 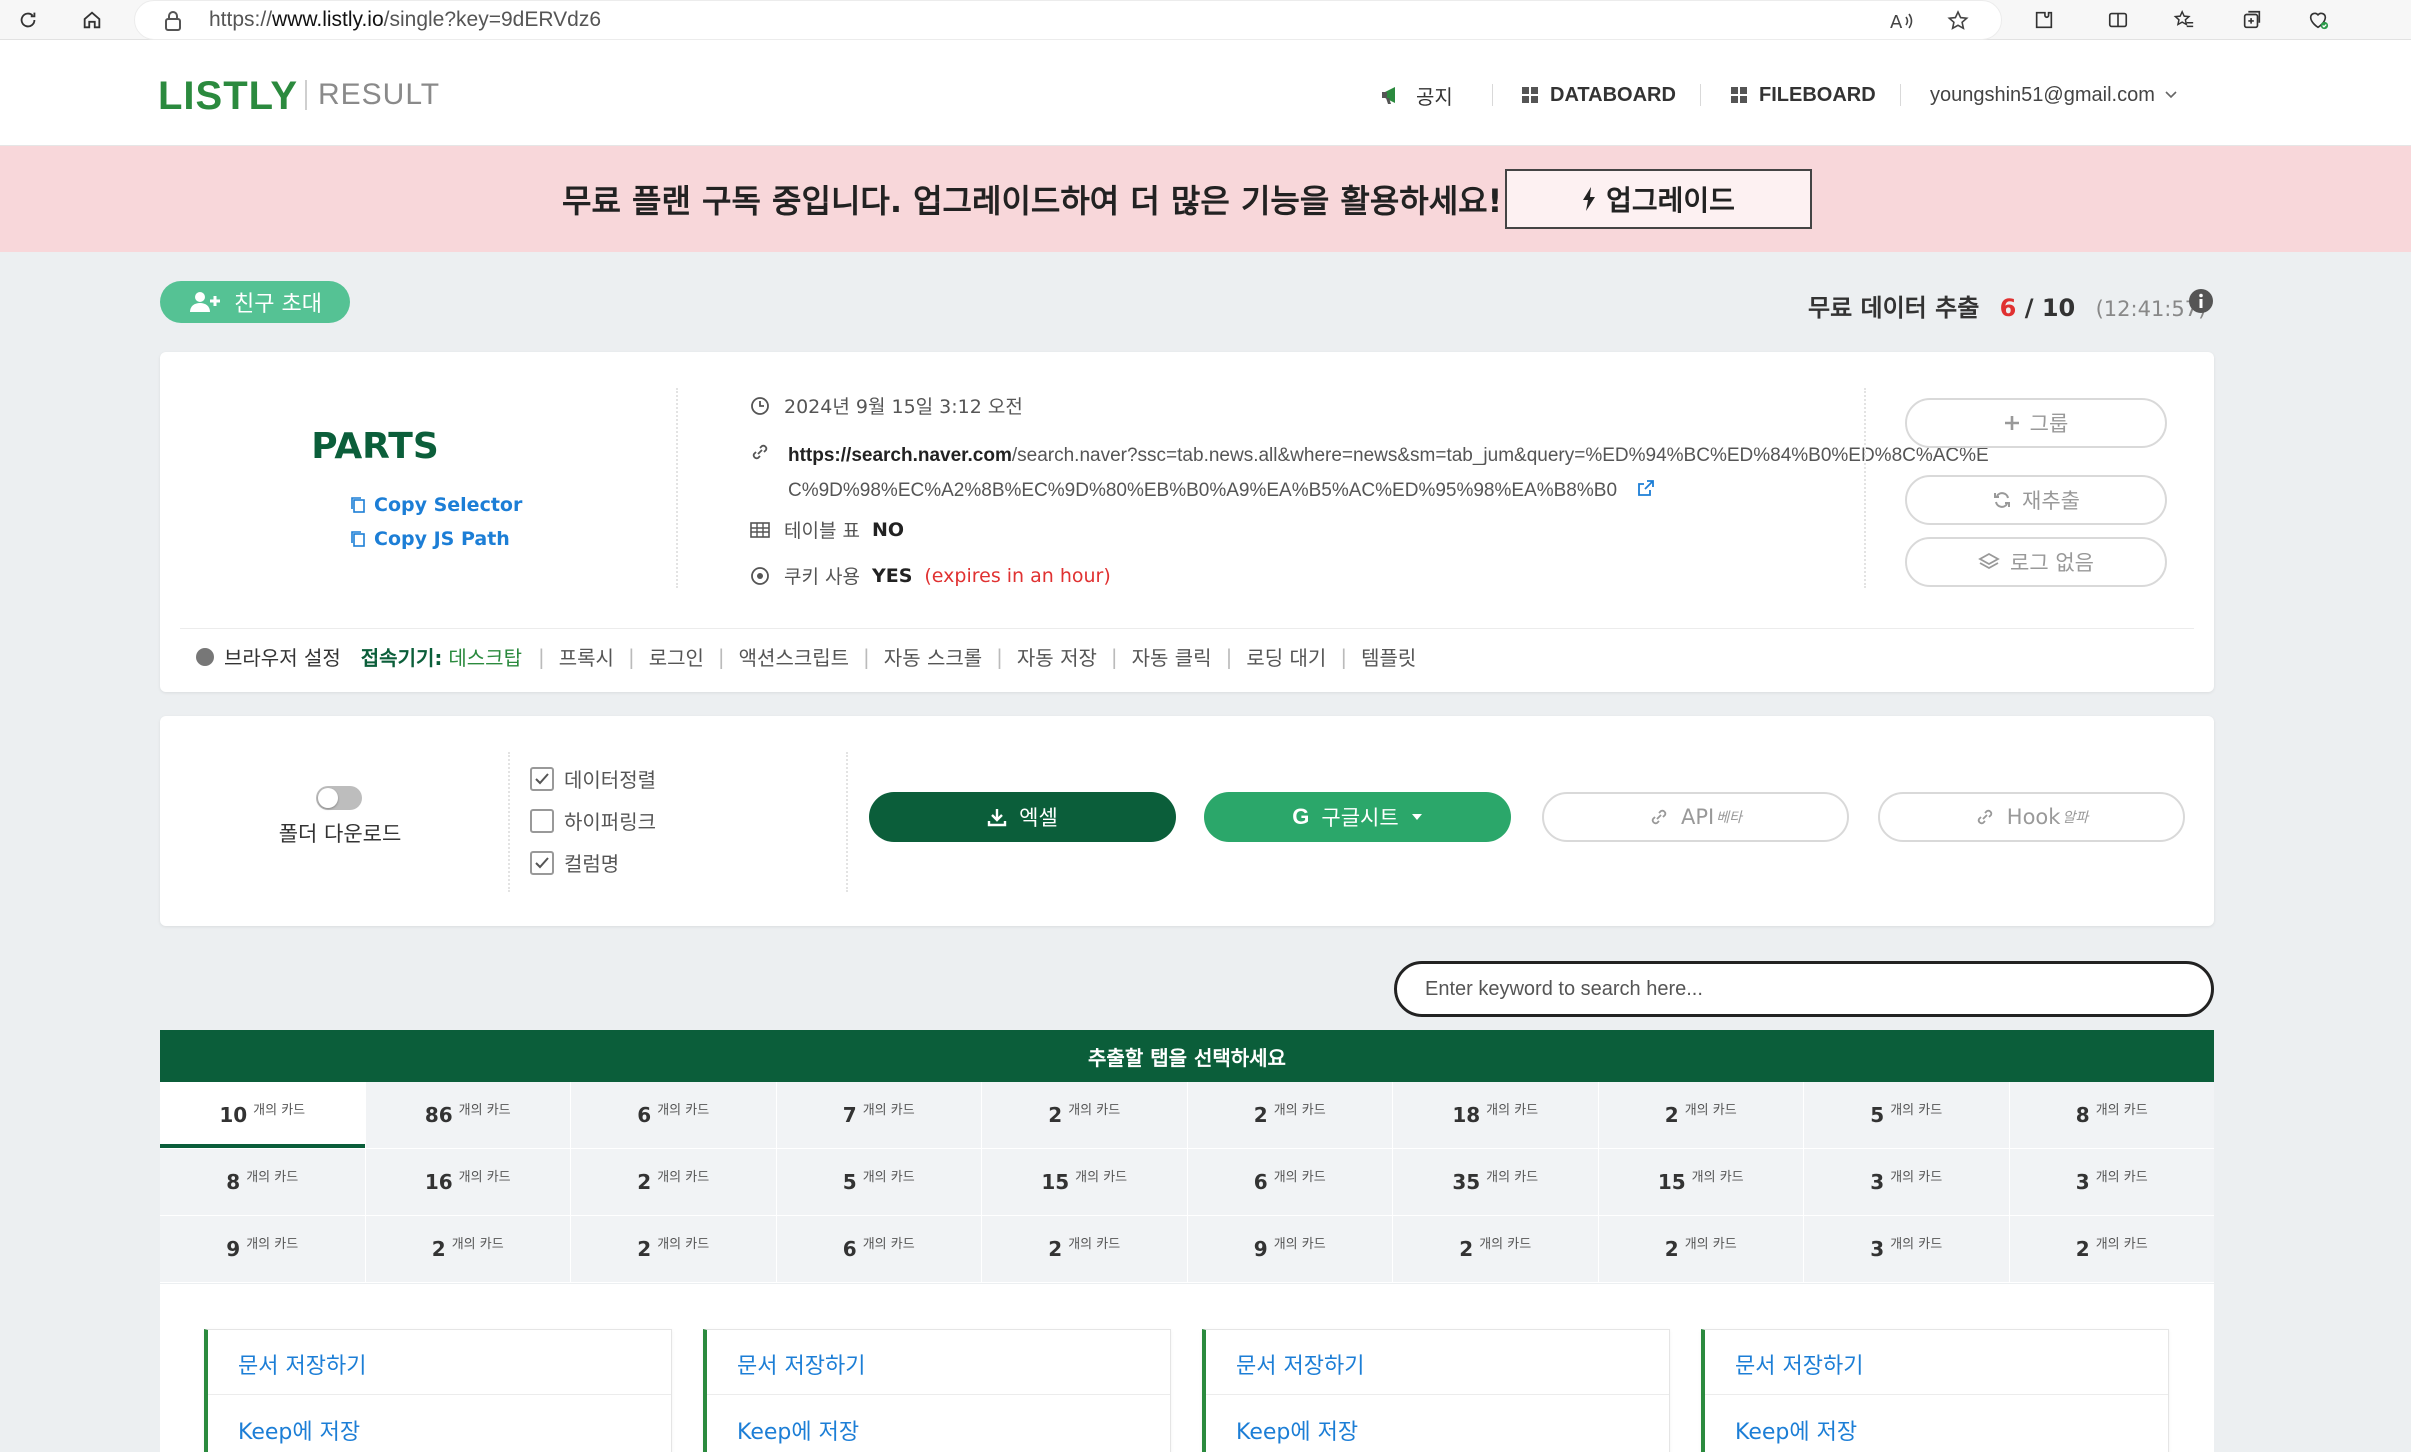 What do you see at coordinates (822, 577) in the screenshot?
I see `cookie-label: 쿠키 사용` at bounding box center [822, 577].